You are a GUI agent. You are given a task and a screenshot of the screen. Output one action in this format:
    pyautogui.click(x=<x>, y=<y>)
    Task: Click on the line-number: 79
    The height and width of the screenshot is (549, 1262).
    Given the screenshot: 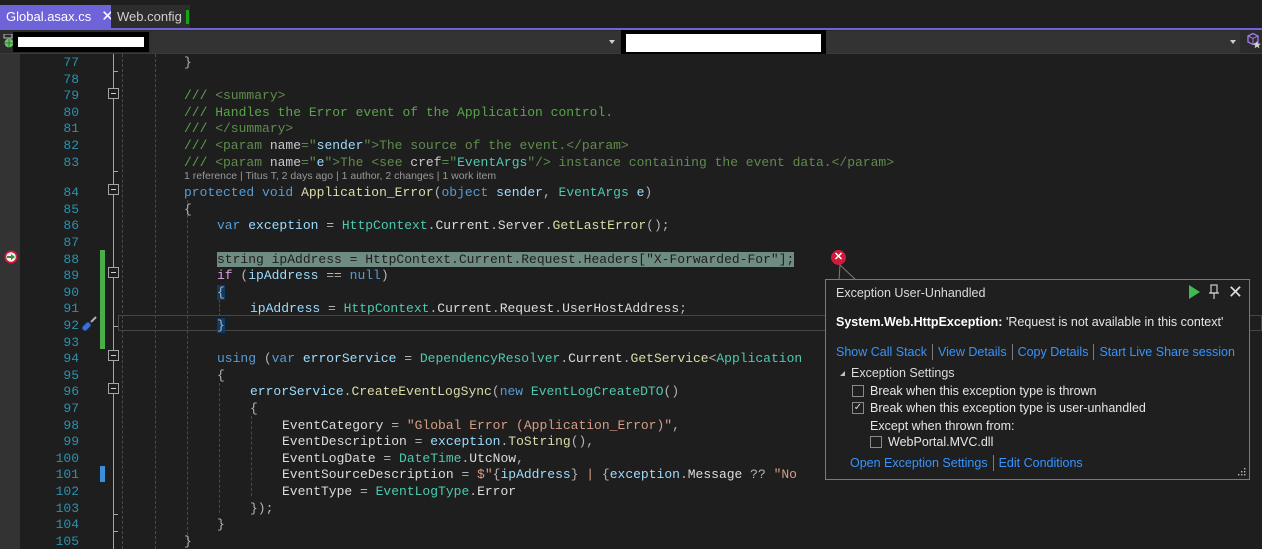 What is the action you would take?
    pyautogui.click(x=71, y=96)
    